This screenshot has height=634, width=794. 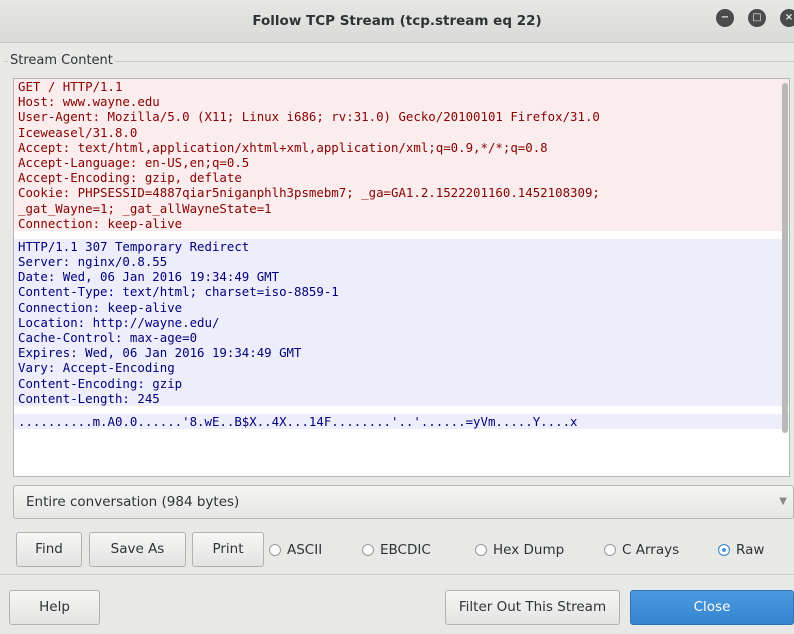 I want to click on server-line: Content-Length: 245, so click(x=401, y=398).